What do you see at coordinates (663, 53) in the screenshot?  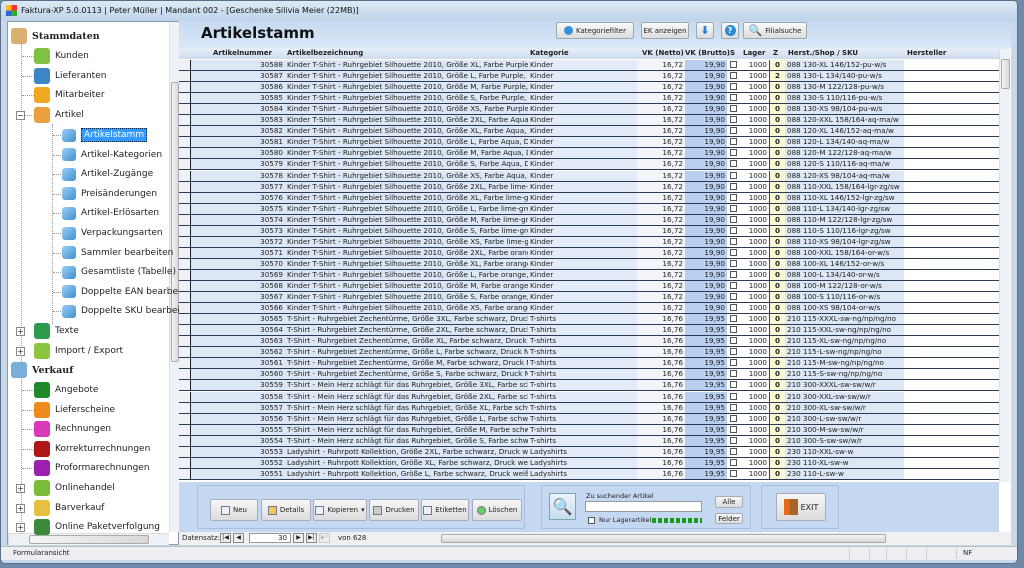 I see `col-header-vk-netto: VK (Netto)` at bounding box center [663, 53].